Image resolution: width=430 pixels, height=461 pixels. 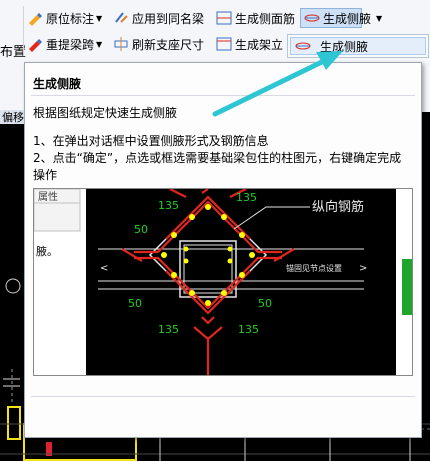 I want to click on gen-haunch-button: 生成侧腋, so click(x=335, y=18).